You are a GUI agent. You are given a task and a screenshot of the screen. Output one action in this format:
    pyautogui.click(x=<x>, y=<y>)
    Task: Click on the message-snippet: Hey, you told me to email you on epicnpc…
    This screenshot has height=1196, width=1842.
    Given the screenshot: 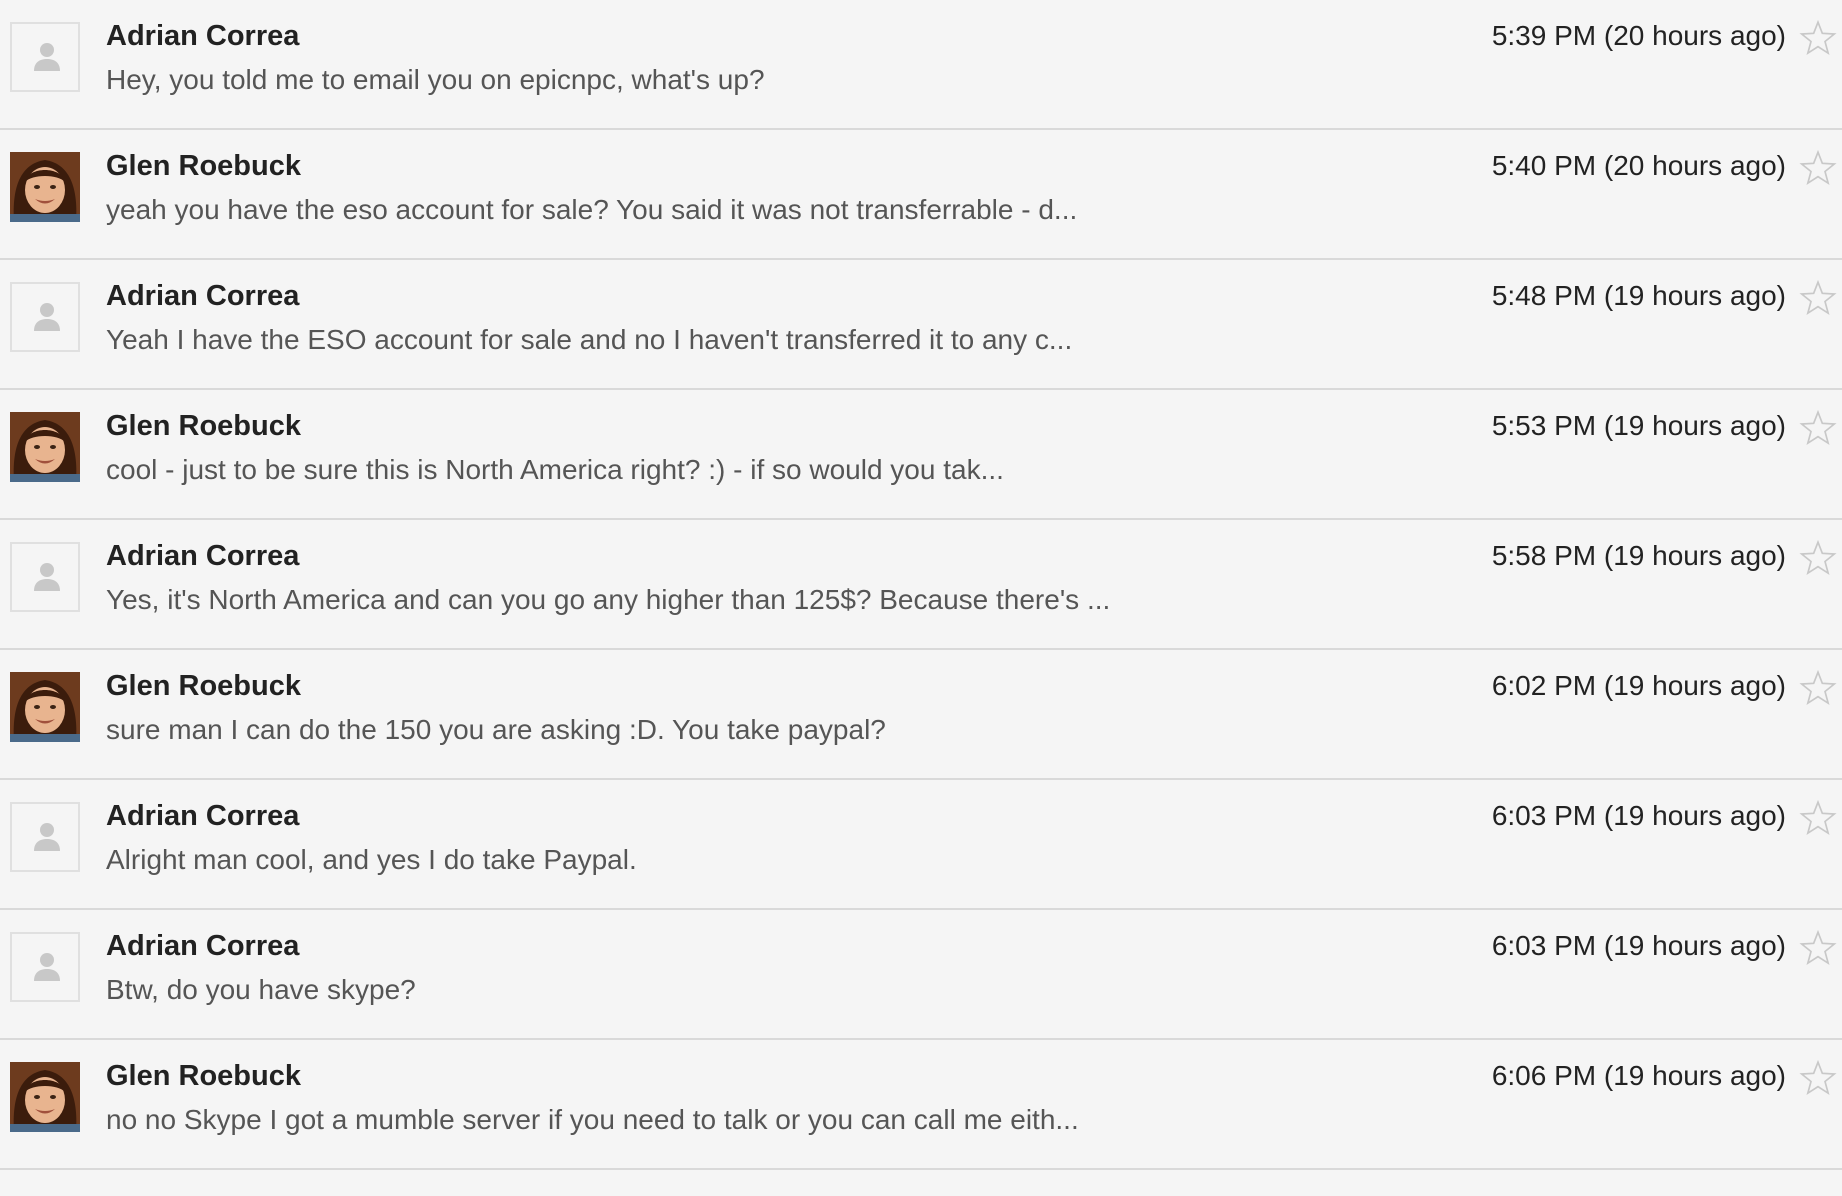 What is the action you would take?
    pyautogui.click(x=435, y=79)
    